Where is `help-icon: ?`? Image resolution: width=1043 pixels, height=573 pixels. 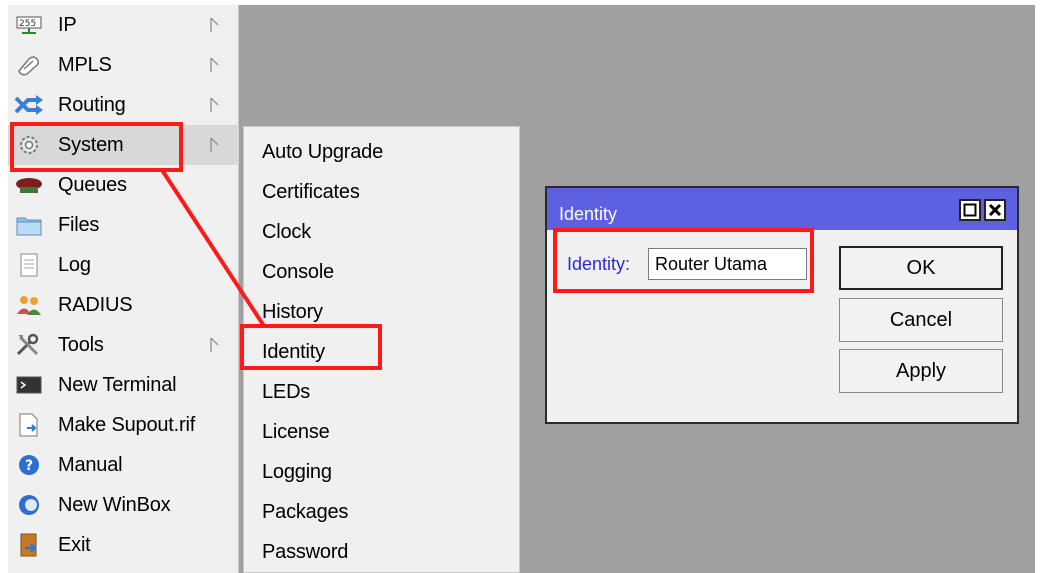
help-icon: ? is located at coordinates (29, 465).